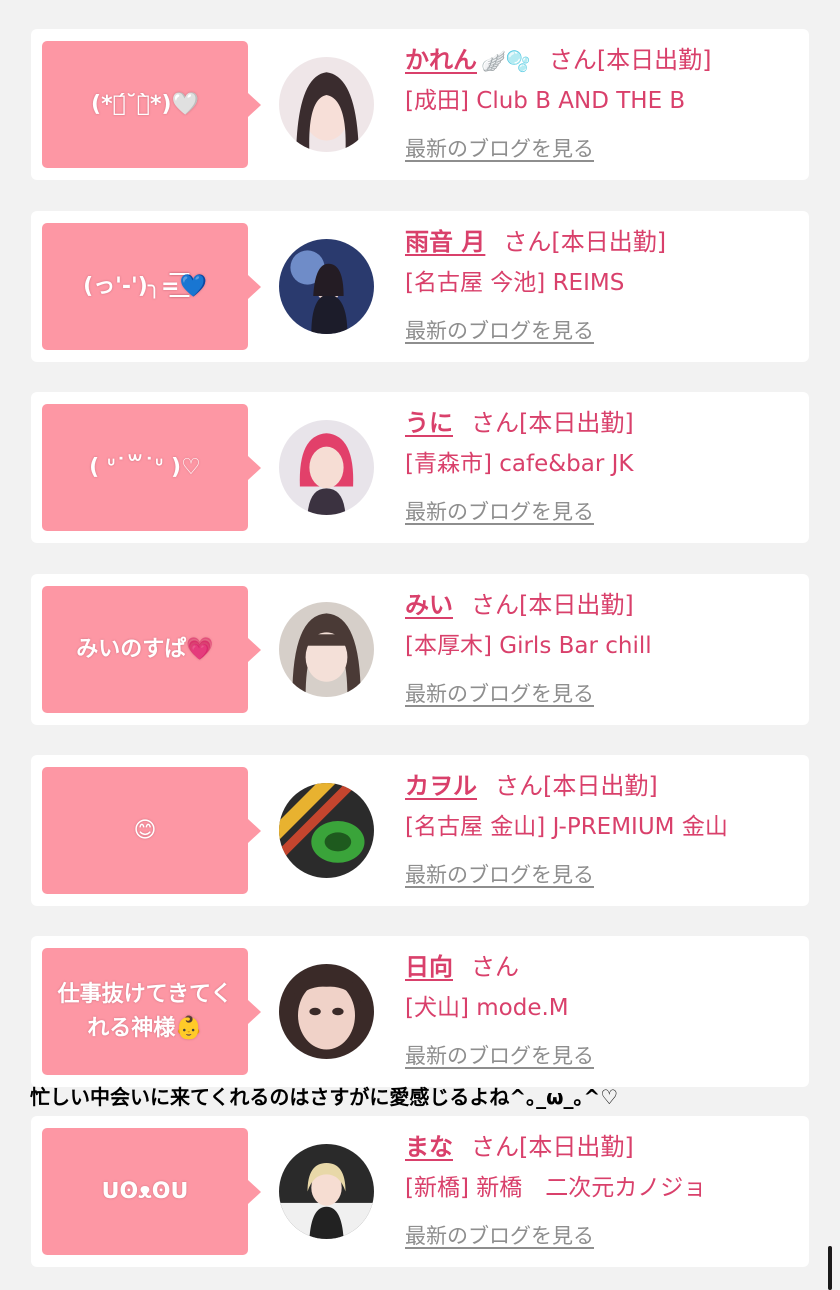 The image size is (840, 1290). Describe the element at coordinates (151, 649) in the screenshot. I see `message-bubble: みいのすぱ💗` at that location.